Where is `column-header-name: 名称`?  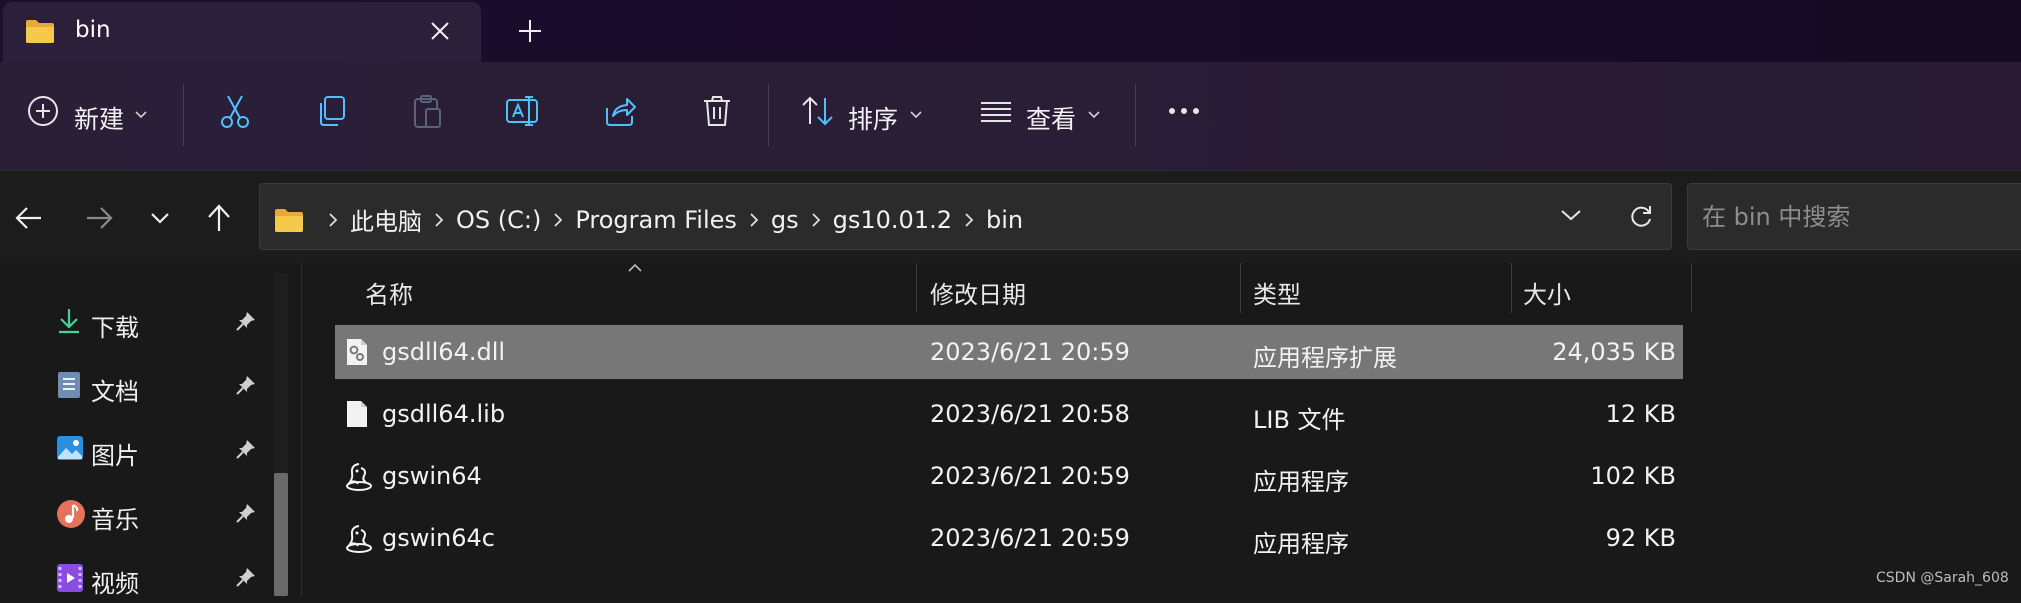
column-header-name: 名称 is located at coordinates (389, 292).